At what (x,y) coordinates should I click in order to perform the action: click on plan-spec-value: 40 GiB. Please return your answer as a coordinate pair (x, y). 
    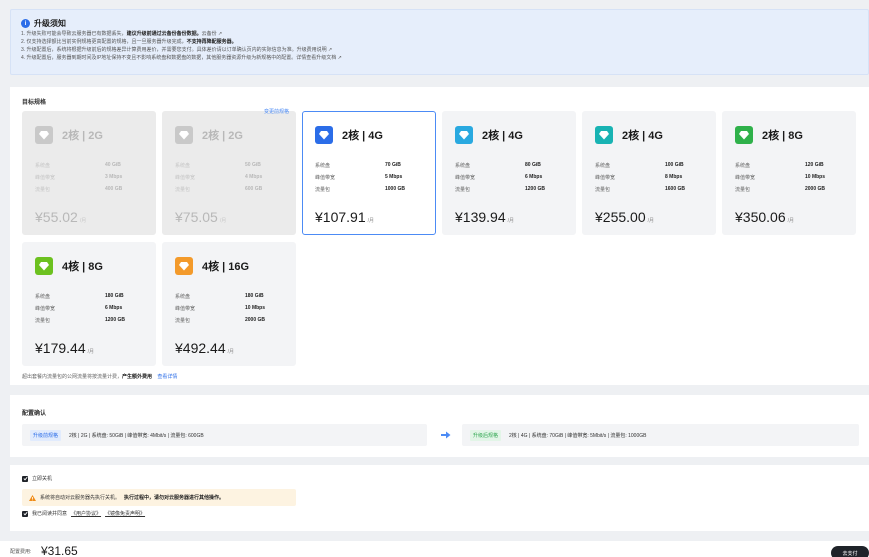
    Looking at the image, I should click on (113, 165).